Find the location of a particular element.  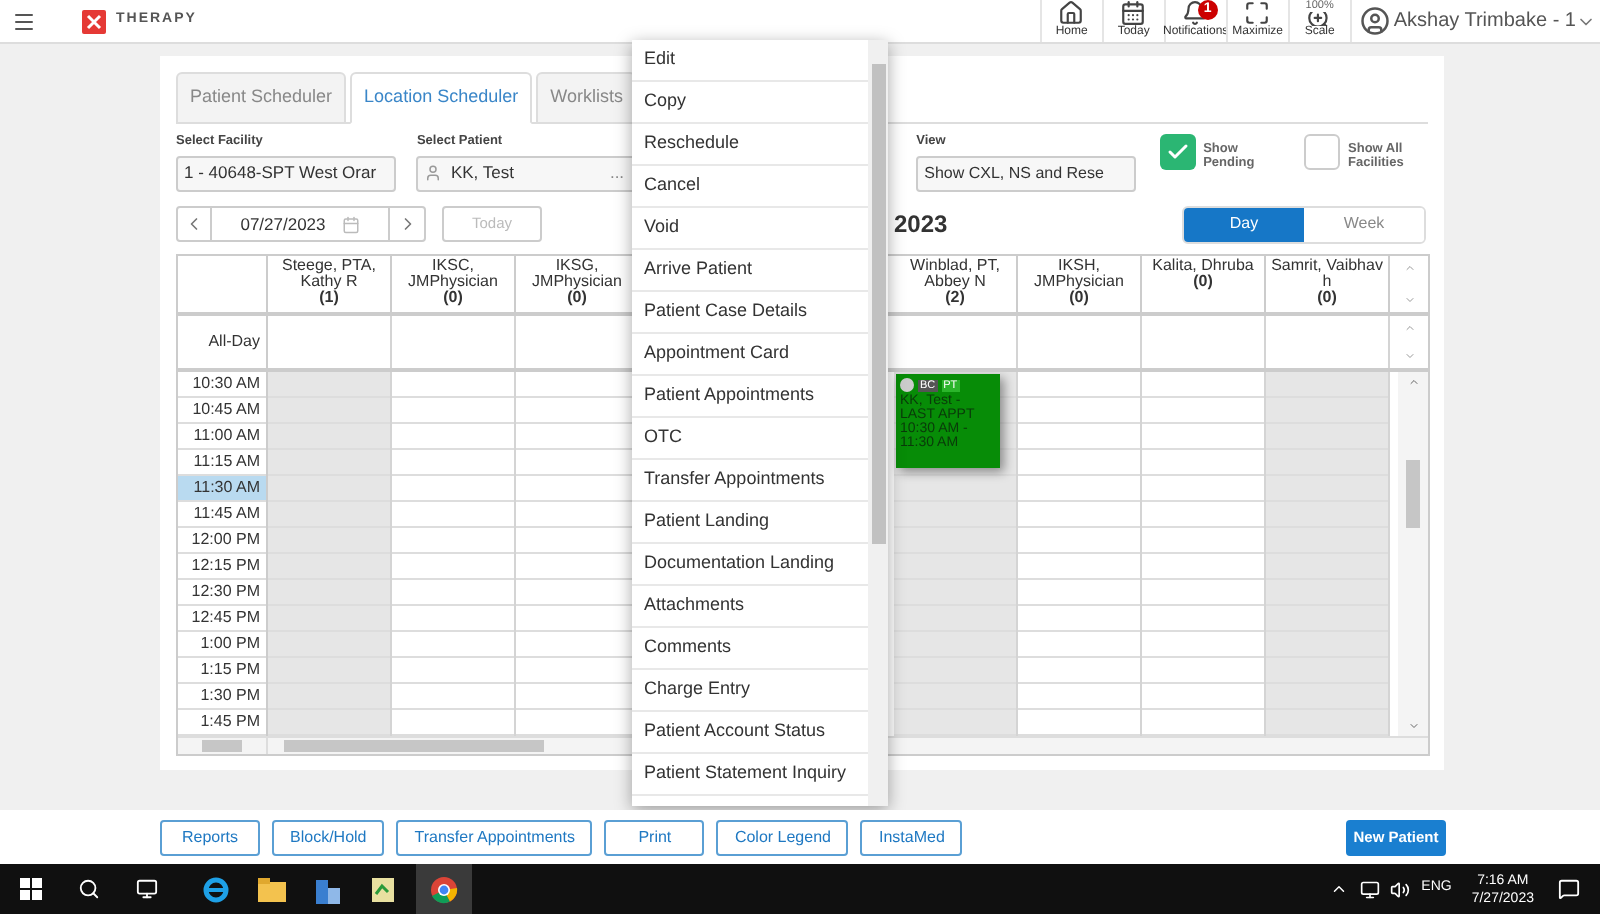

time-label: 12:45 PM is located at coordinates (222, 619).